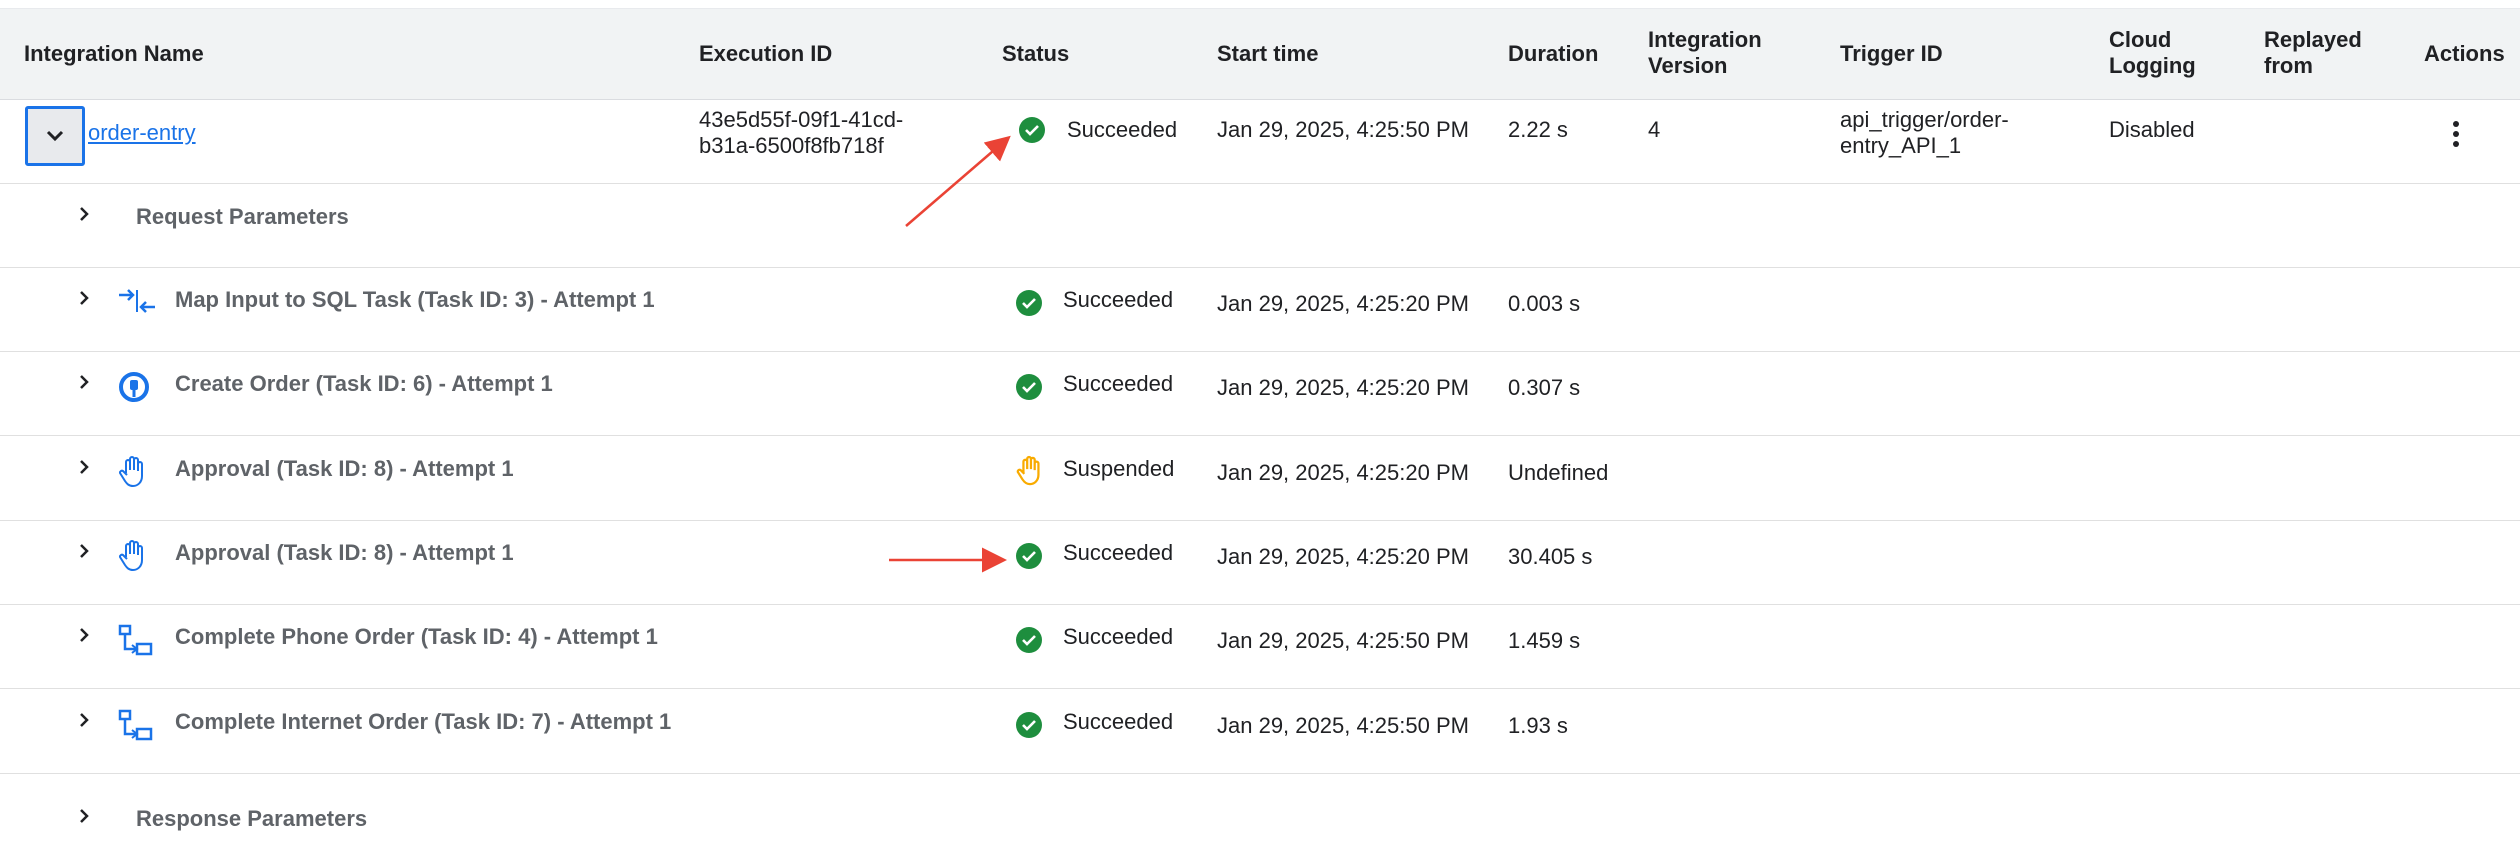 This screenshot has height=854, width=2520. What do you see at coordinates (1550, 556) in the screenshot?
I see `task-duration: 30.405 s` at bounding box center [1550, 556].